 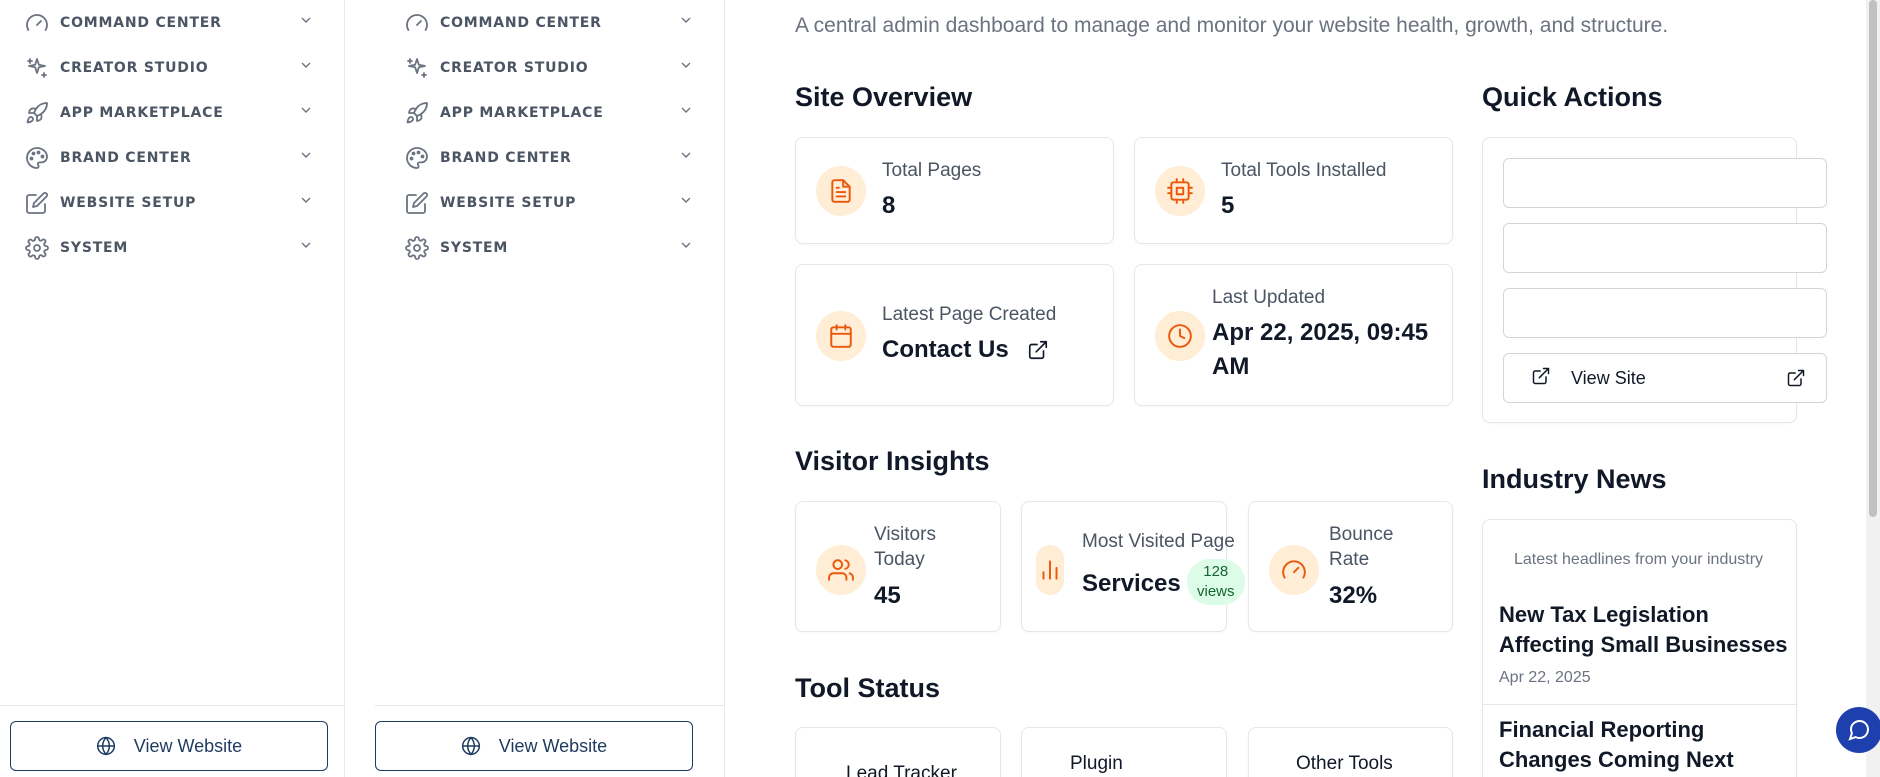 I want to click on view-site-button: View Site, so click(x=1665, y=378).